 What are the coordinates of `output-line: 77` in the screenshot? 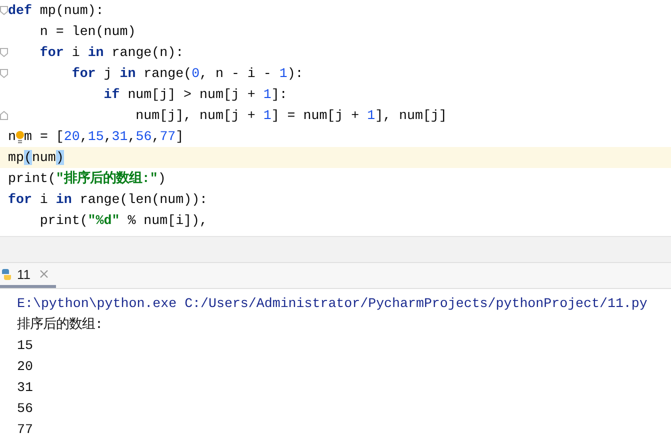 It's located at (25, 429).